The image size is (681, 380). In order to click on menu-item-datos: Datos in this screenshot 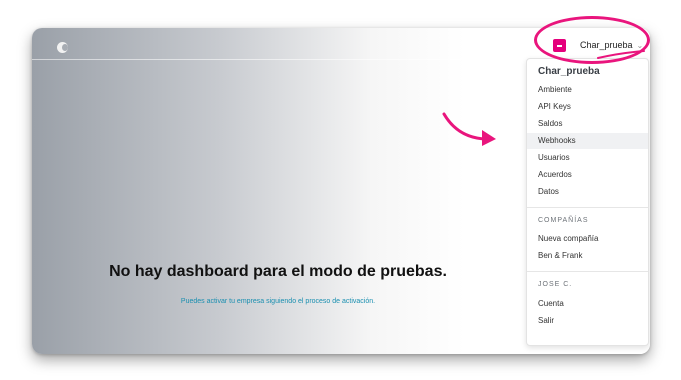, I will do `click(587, 192)`.